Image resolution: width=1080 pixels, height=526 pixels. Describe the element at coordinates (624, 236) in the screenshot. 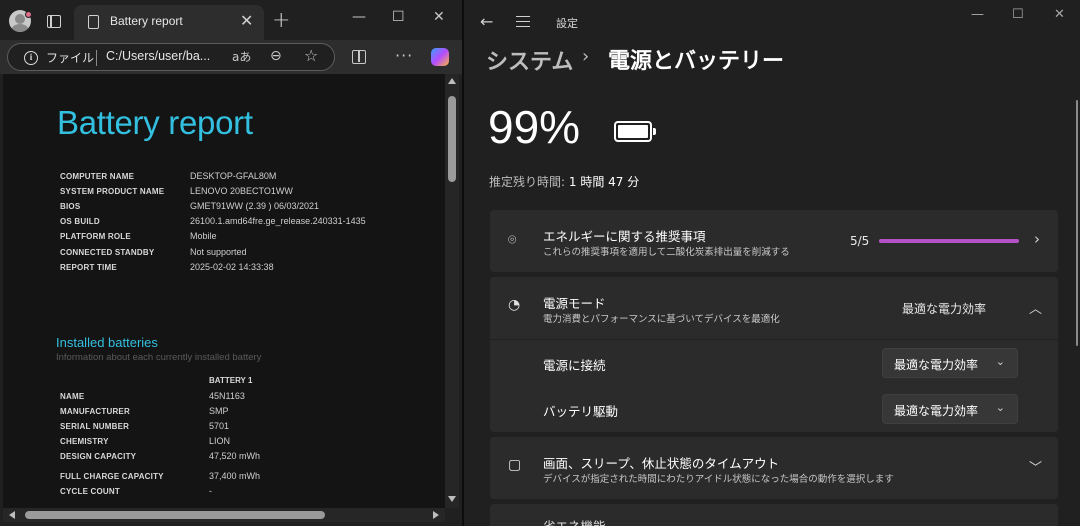

I see `energy-title: エネルギーに関する推奨事項` at that location.